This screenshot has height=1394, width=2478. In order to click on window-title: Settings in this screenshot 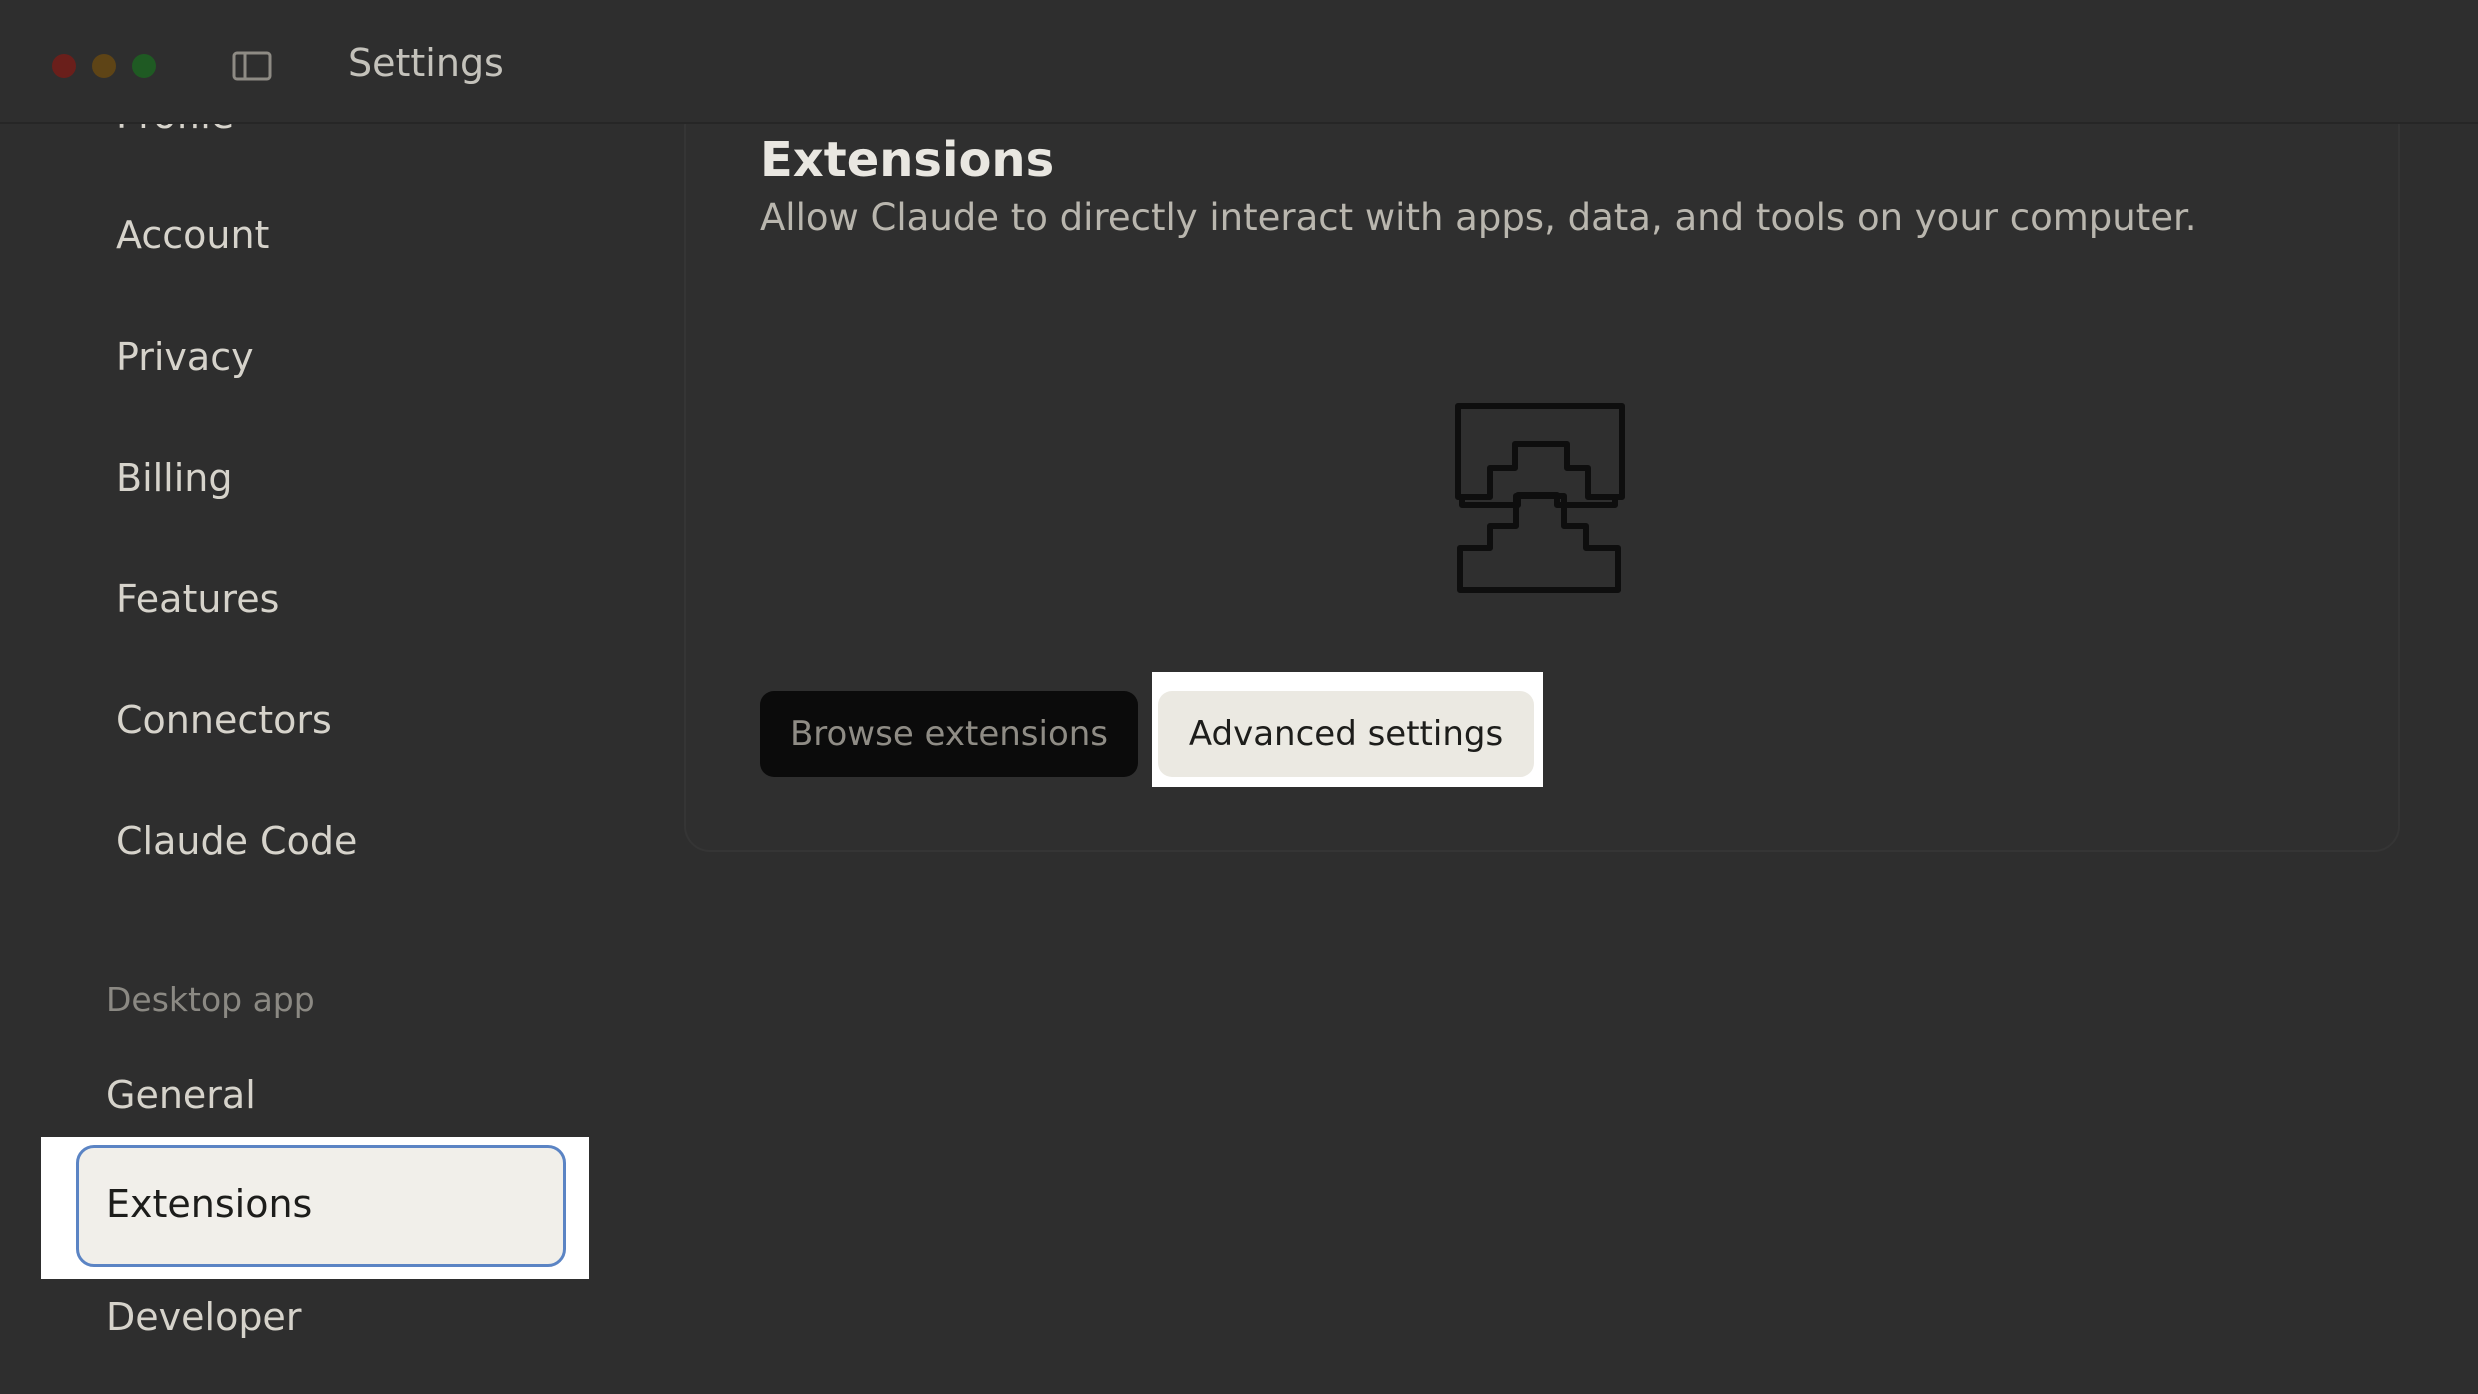, I will do `click(426, 63)`.